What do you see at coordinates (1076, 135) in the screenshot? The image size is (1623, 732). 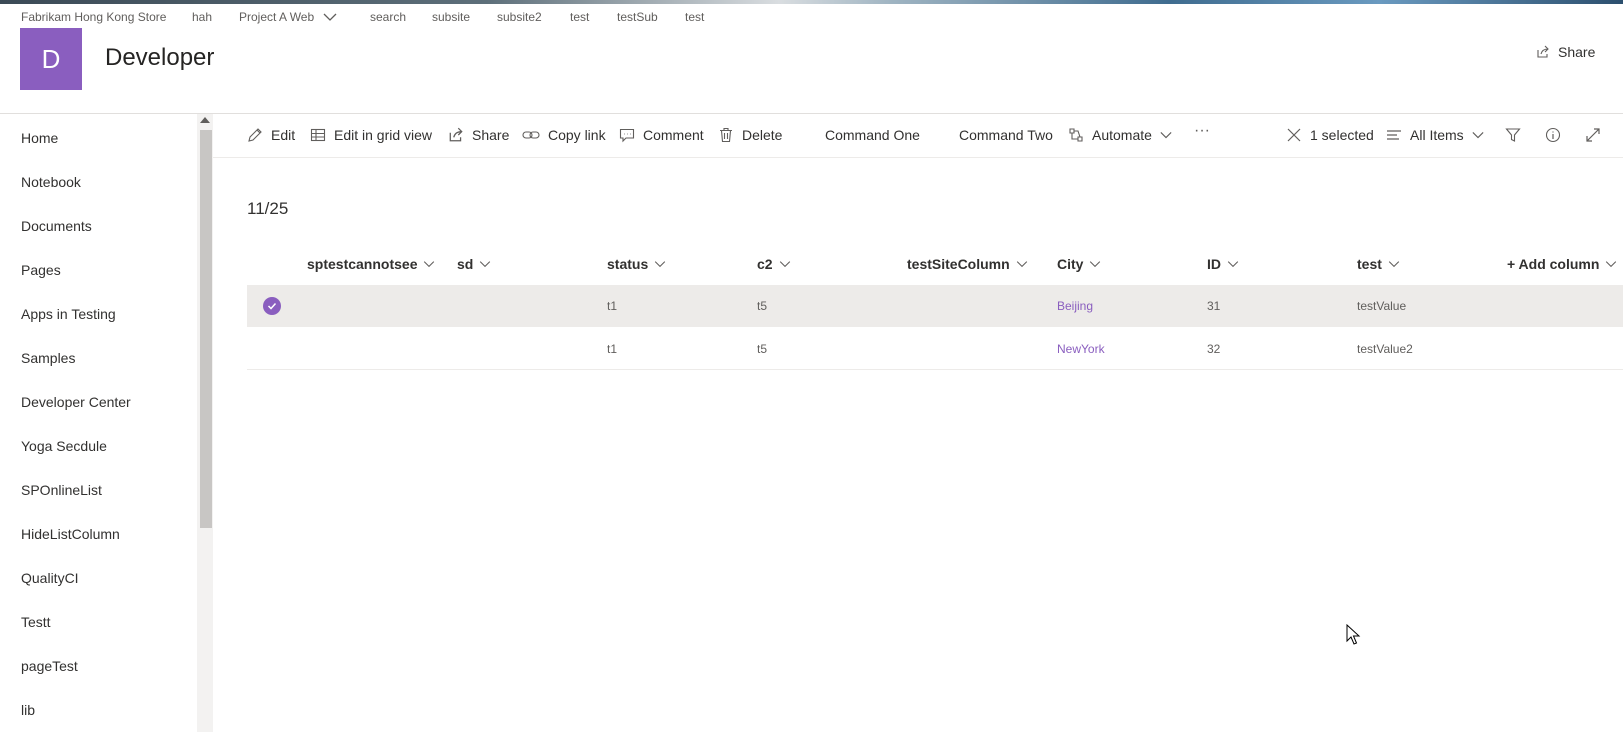 I see `automate-icon` at bounding box center [1076, 135].